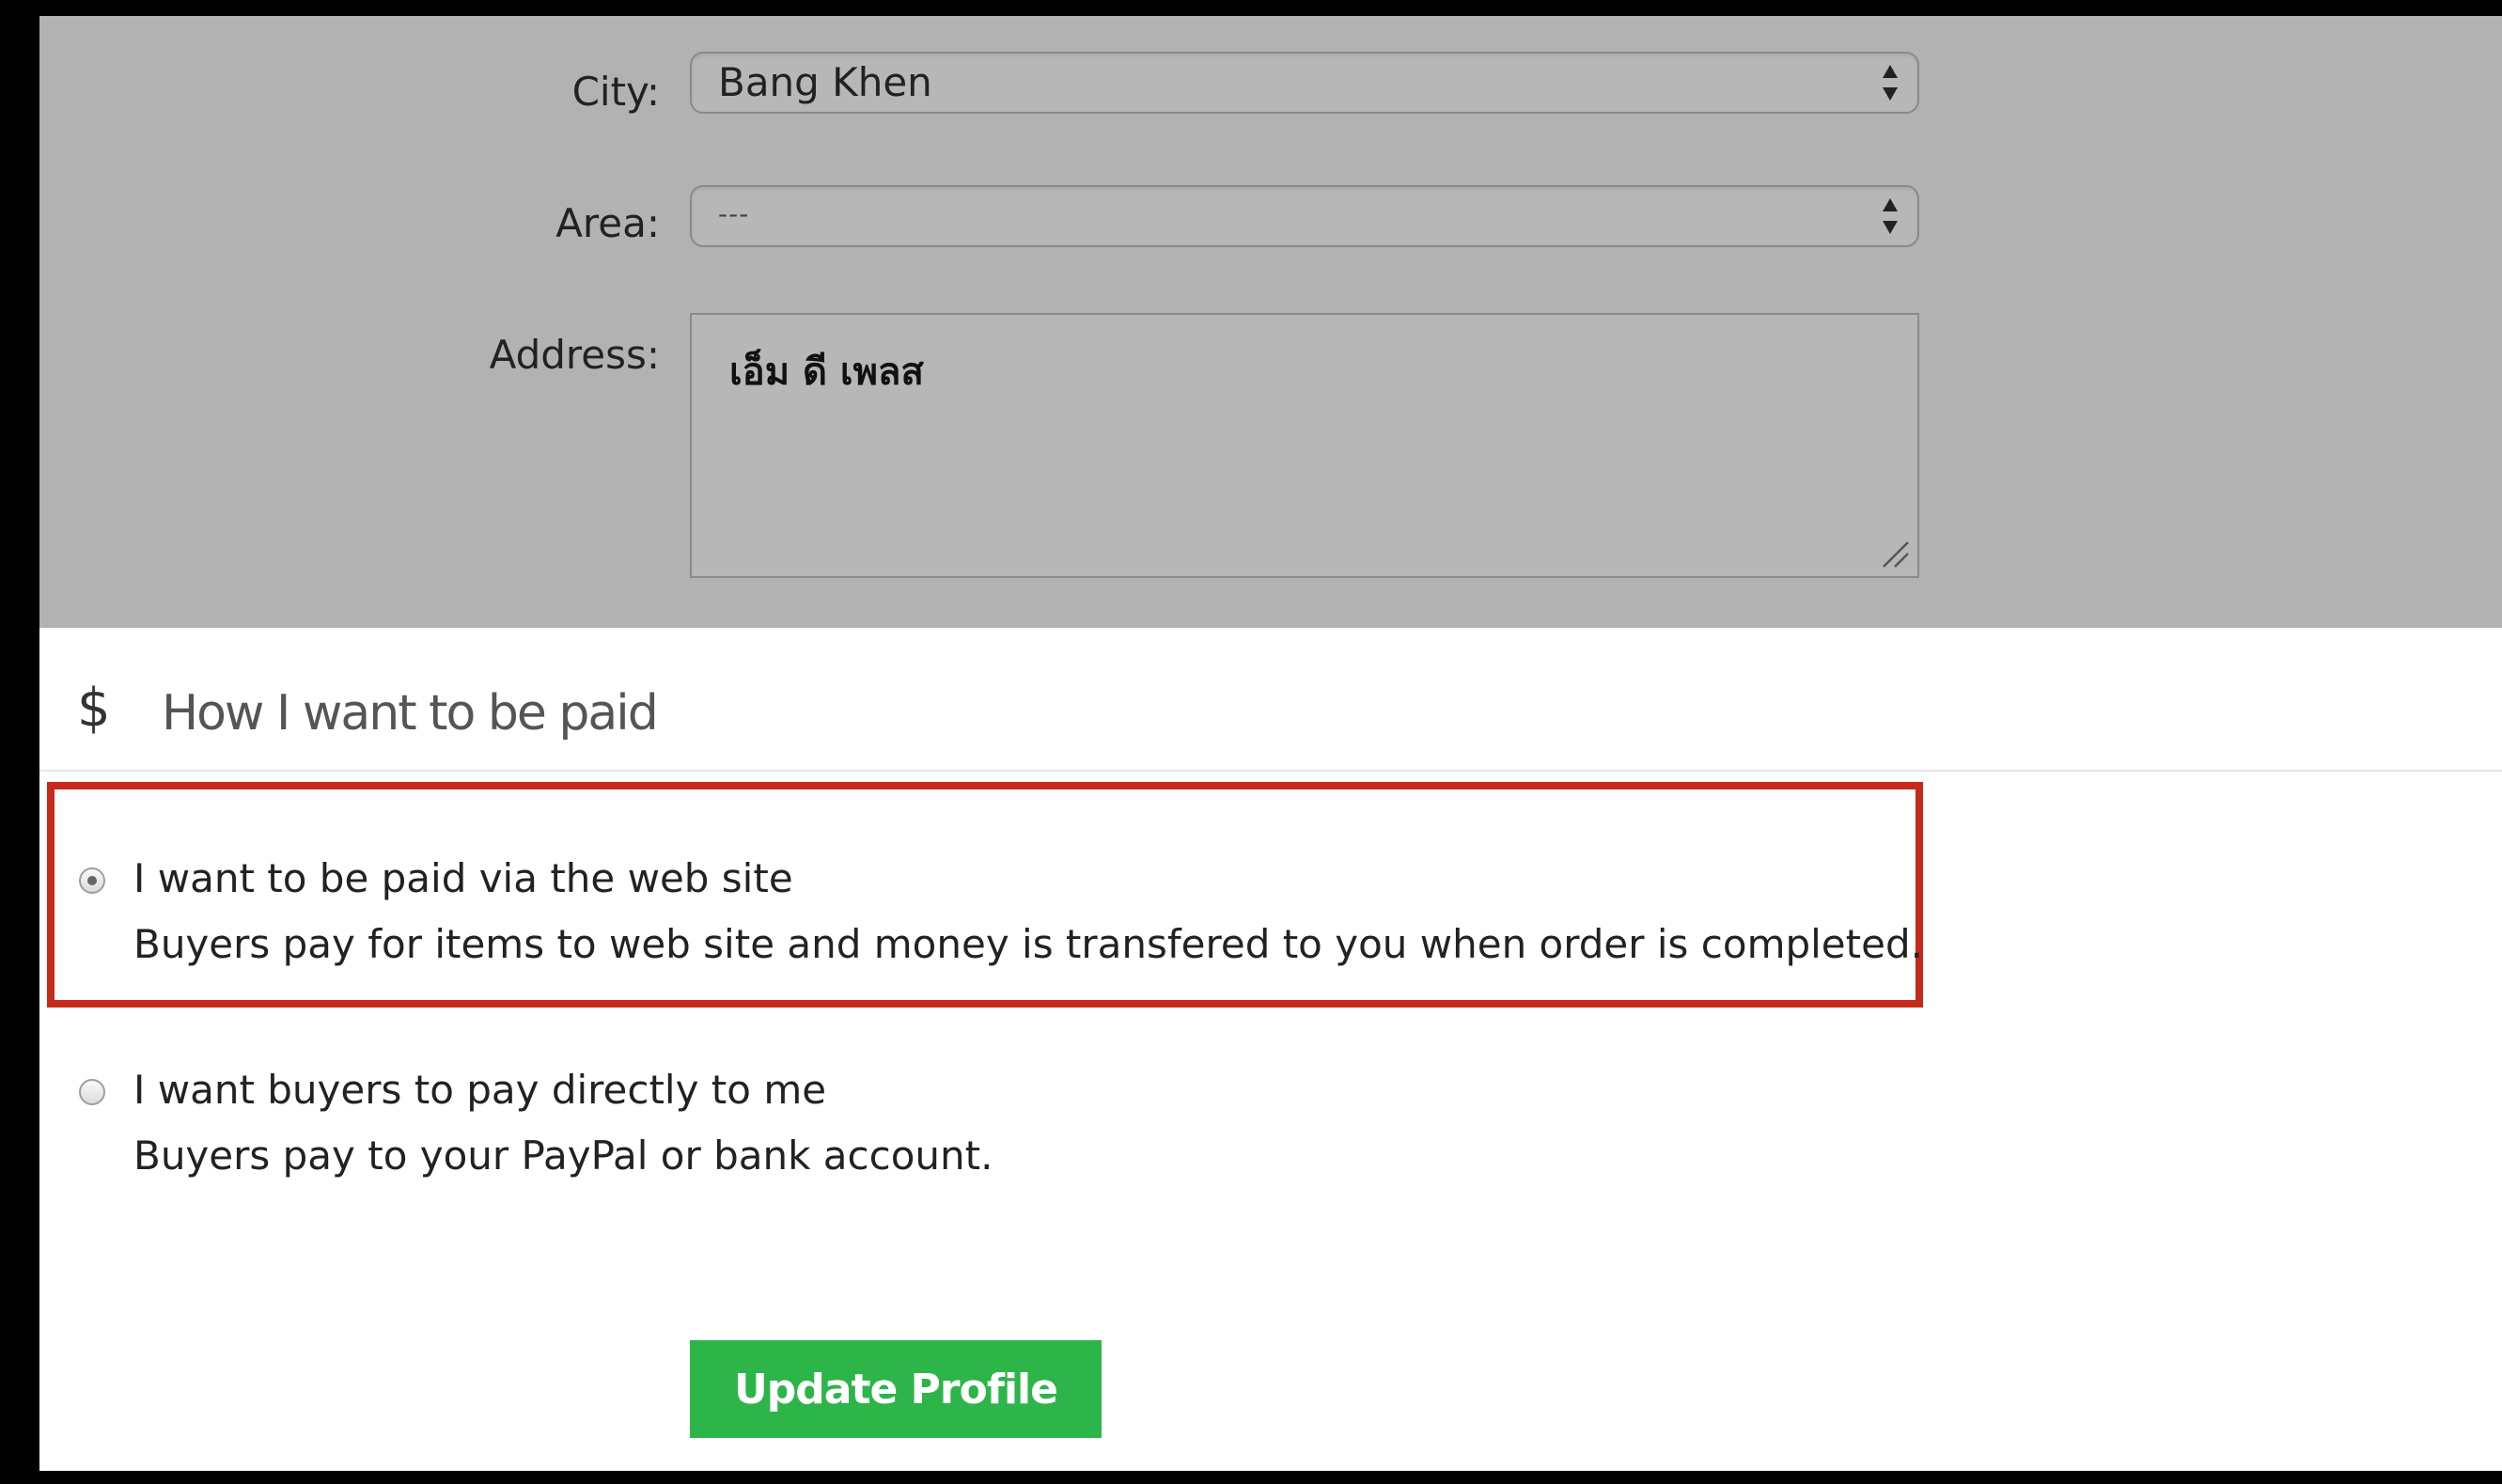 The height and width of the screenshot is (1484, 2502). I want to click on city-label: City:, so click(615, 92).